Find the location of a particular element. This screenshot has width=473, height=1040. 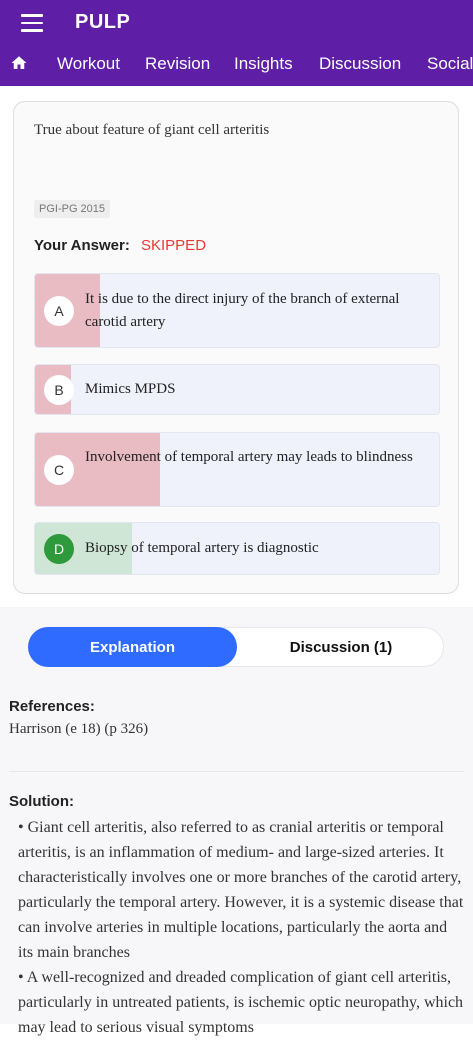

solution-heading: Solution: is located at coordinates (41, 801).